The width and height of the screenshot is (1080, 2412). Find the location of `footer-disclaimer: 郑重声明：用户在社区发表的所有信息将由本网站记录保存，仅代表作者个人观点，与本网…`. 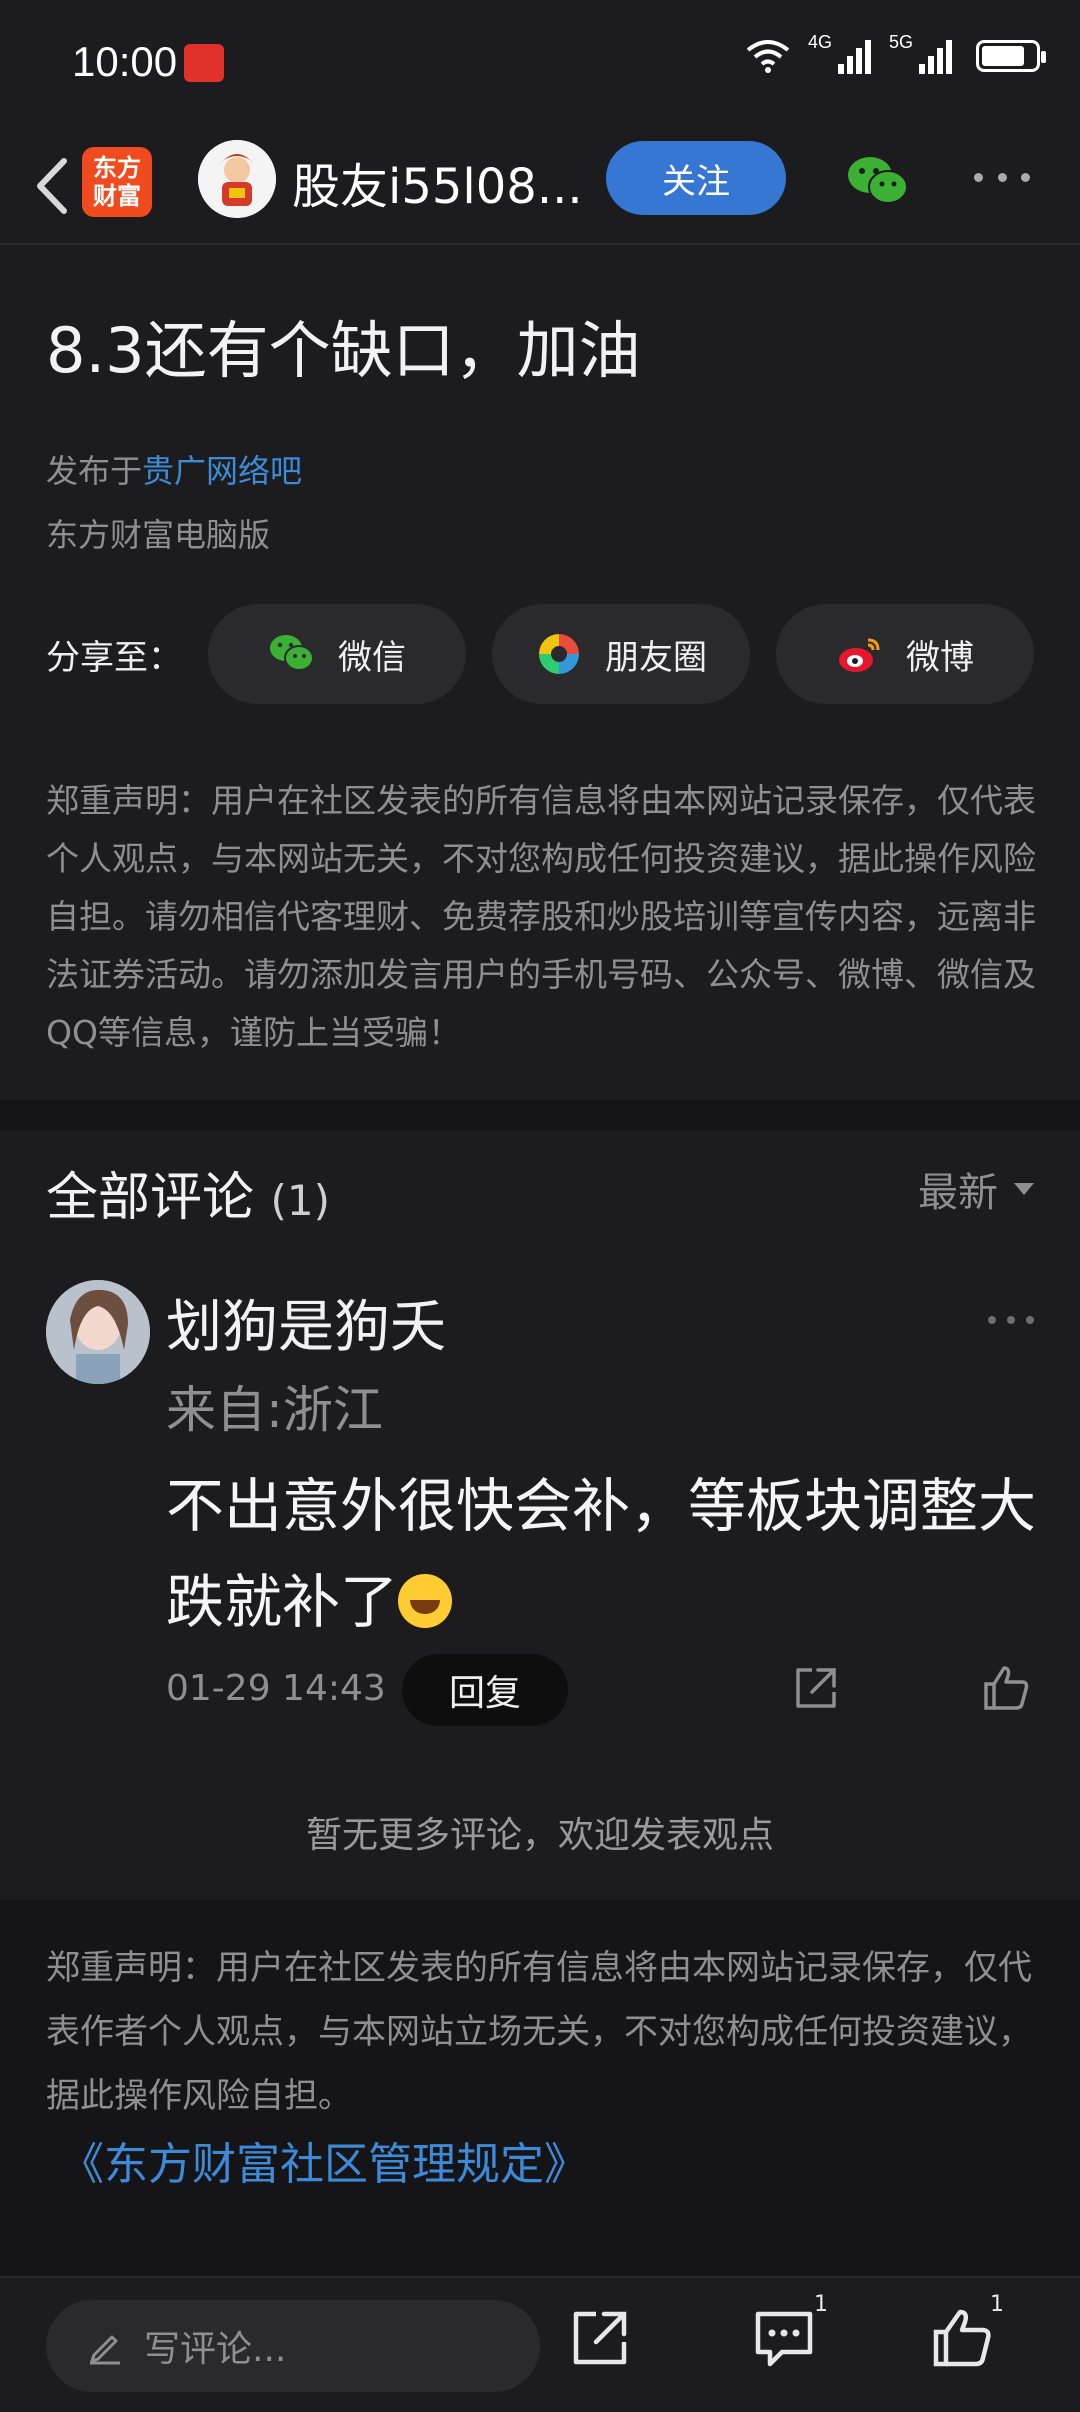

footer-disclaimer: 郑重声明：用户在社区发表的所有信息将由本网站记录保存，仅代表作者个人观点，与本网… is located at coordinates (539, 2032).